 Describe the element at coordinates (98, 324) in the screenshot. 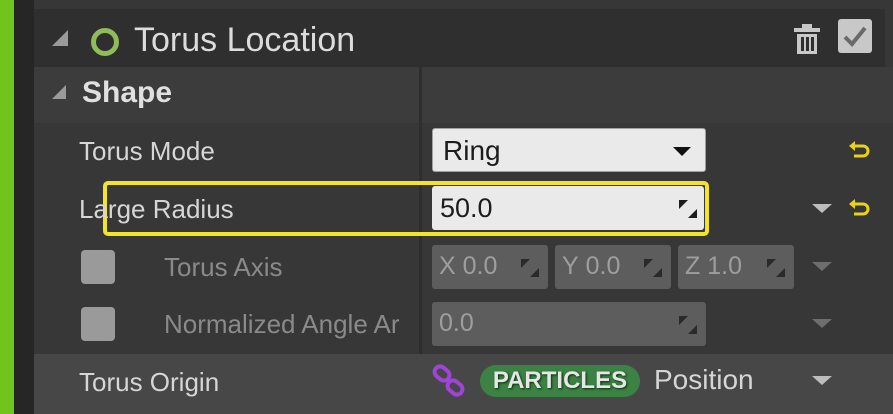

I see `normalized-angle-enable-checkbox` at that location.